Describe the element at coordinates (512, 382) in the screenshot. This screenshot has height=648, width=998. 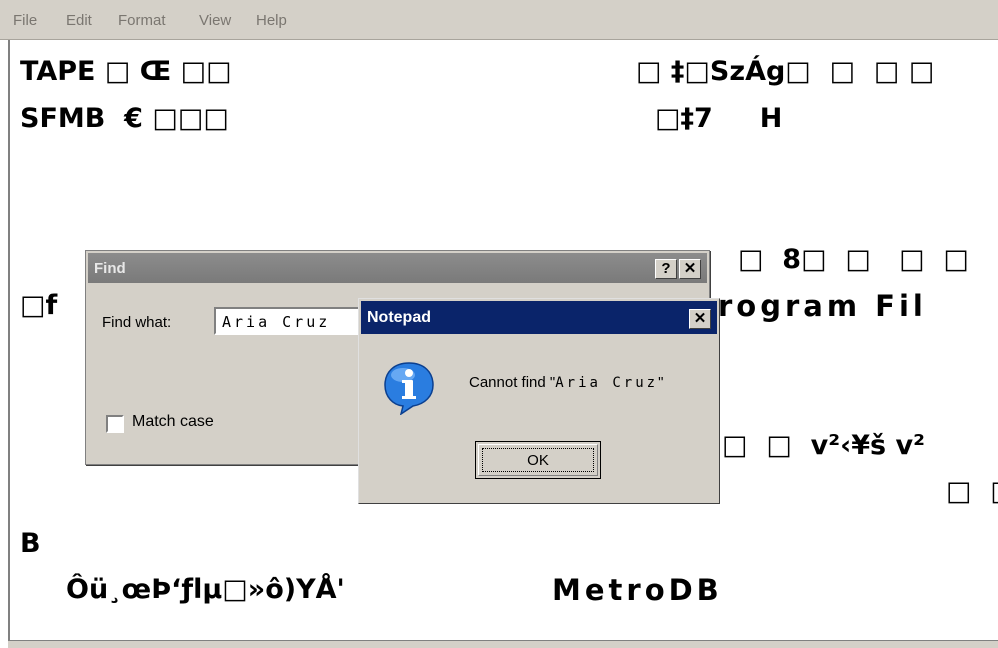
I see `message-prefix: Cannot find "` at that location.